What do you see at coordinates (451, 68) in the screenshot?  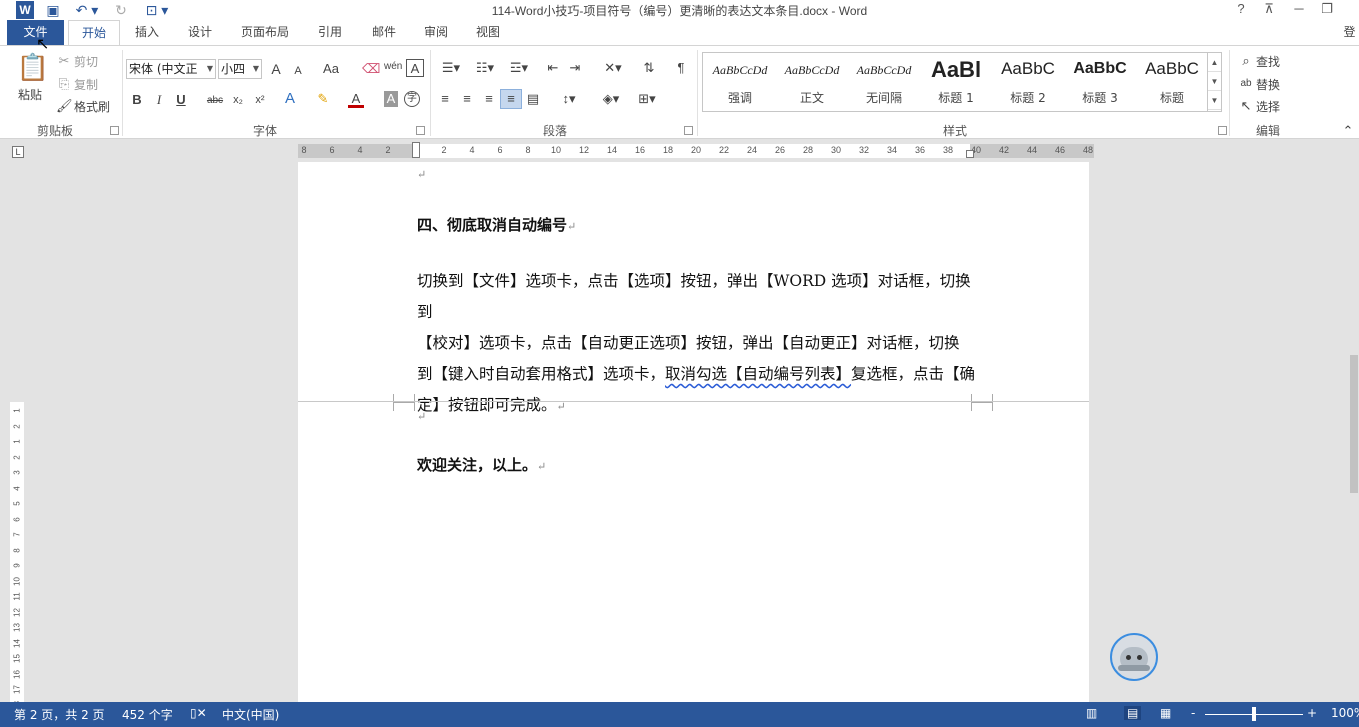 I see `bullets-icon: ☰▾` at bounding box center [451, 68].